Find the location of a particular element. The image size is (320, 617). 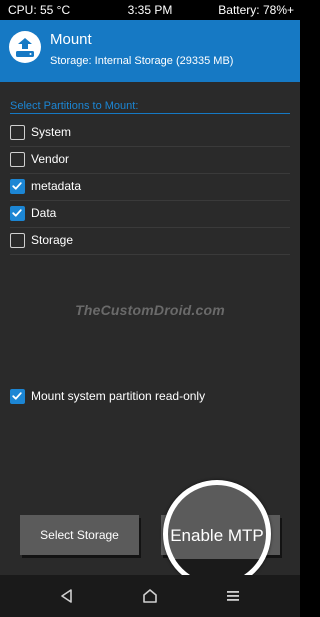

enable-mtp-button: Enable MTP is located at coordinates (217, 534).